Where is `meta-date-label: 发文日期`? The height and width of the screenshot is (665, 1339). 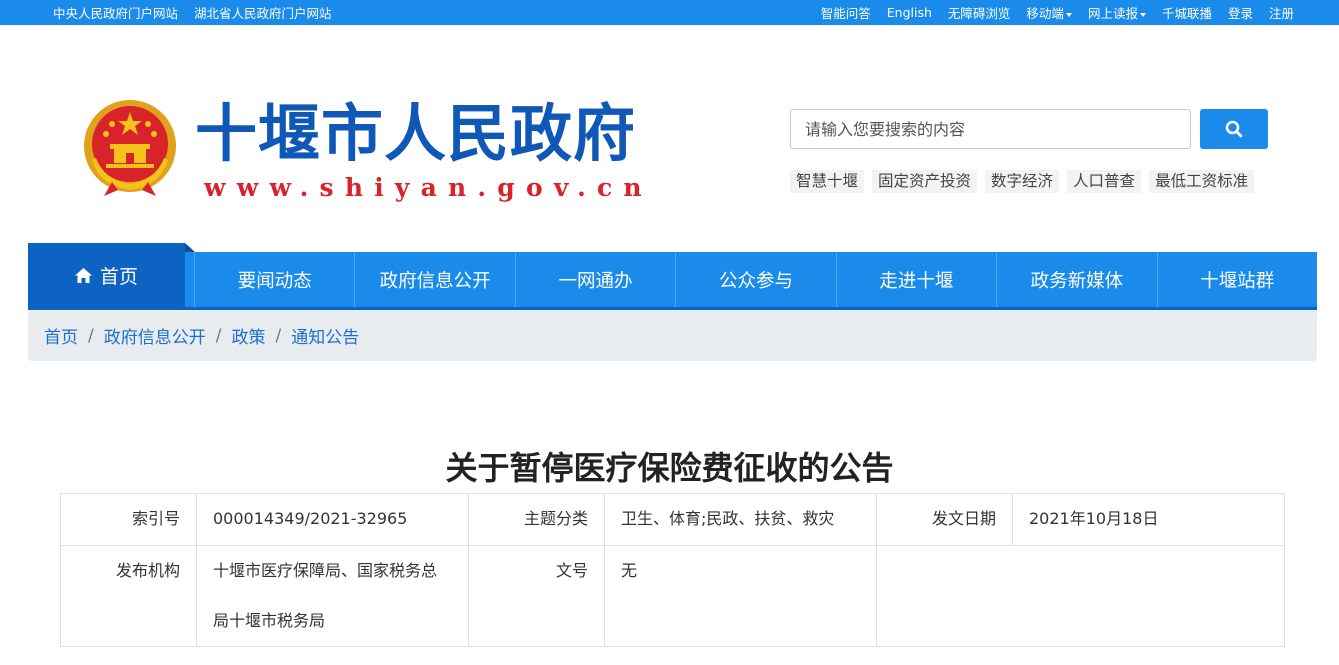
meta-date-label: 发文日期 is located at coordinates (944, 519).